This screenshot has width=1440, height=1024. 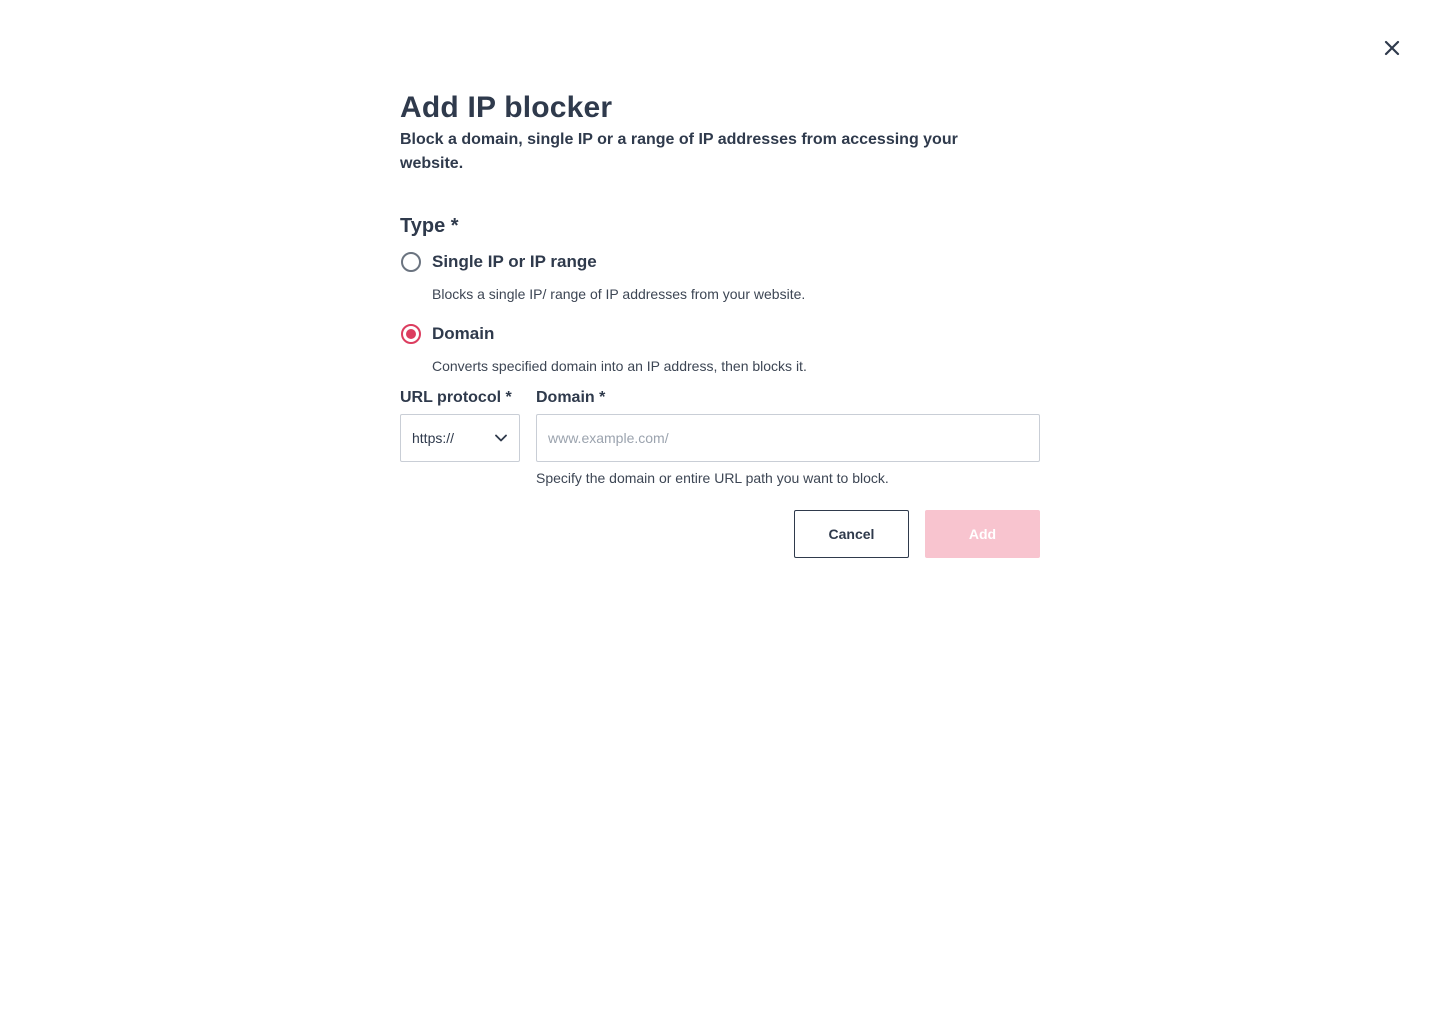 I want to click on radio-option-domain: Domain, so click(x=720, y=334).